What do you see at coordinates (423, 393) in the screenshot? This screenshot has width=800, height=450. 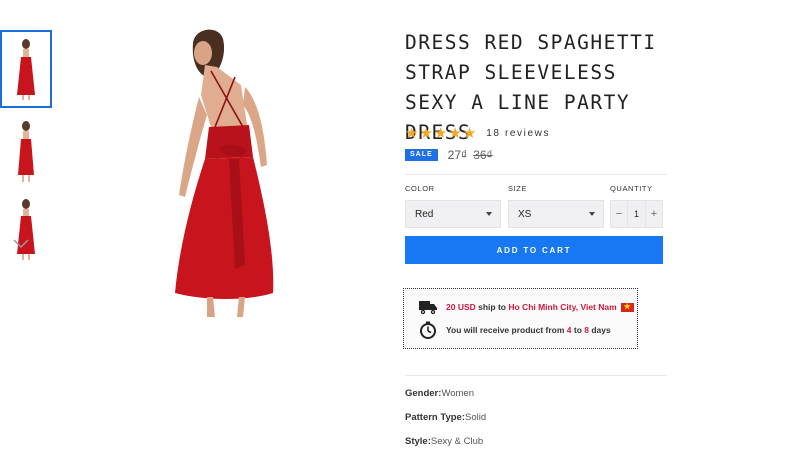 I see `spec-label: Gender:` at bounding box center [423, 393].